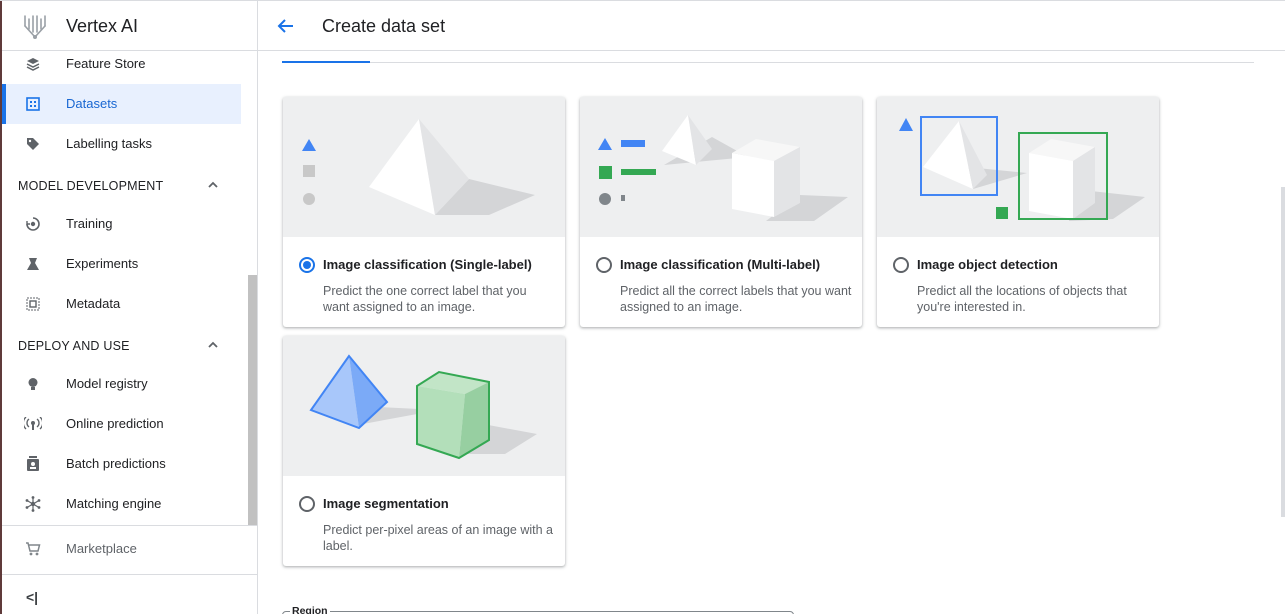  Describe the element at coordinates (1283, 352) in the screenshot. I see `main-scrollbar` at that location.